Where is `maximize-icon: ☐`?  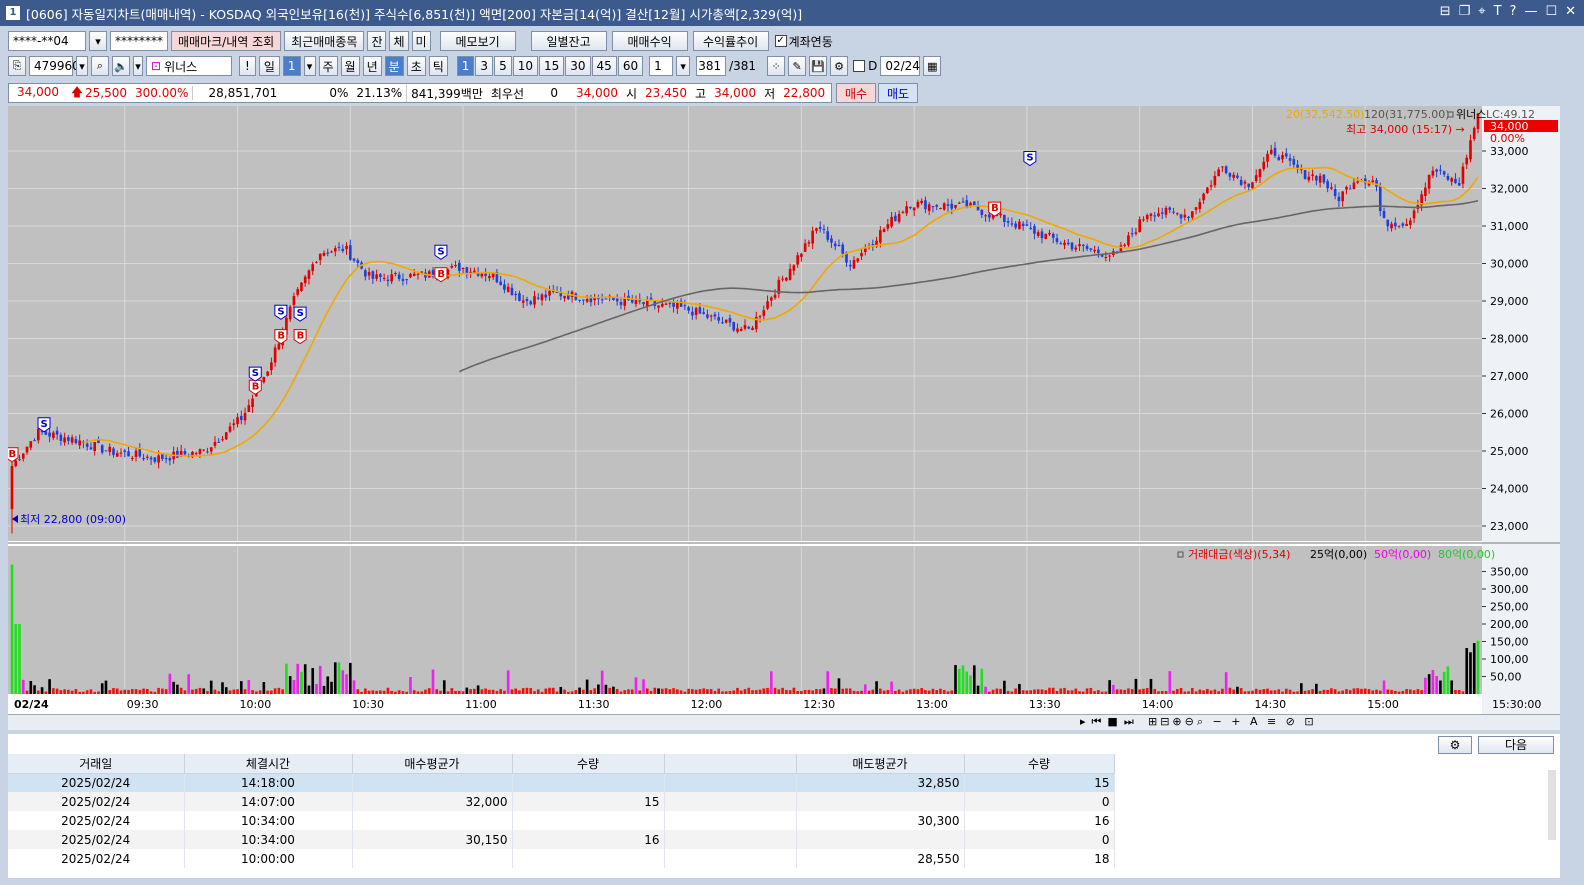 maximize-icon: ☐ is located at coordinates (1551, 11).